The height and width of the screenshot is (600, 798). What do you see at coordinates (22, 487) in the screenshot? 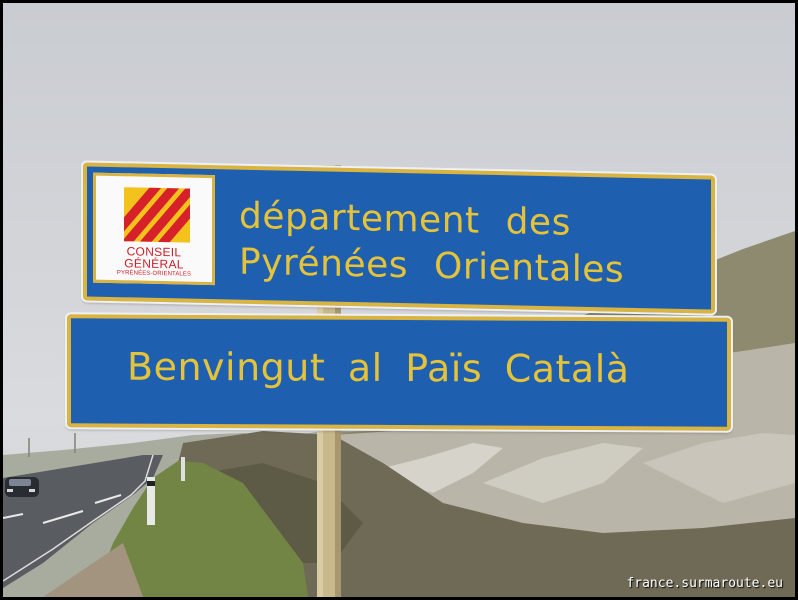
I see `car` at bounding box center [22, 487].